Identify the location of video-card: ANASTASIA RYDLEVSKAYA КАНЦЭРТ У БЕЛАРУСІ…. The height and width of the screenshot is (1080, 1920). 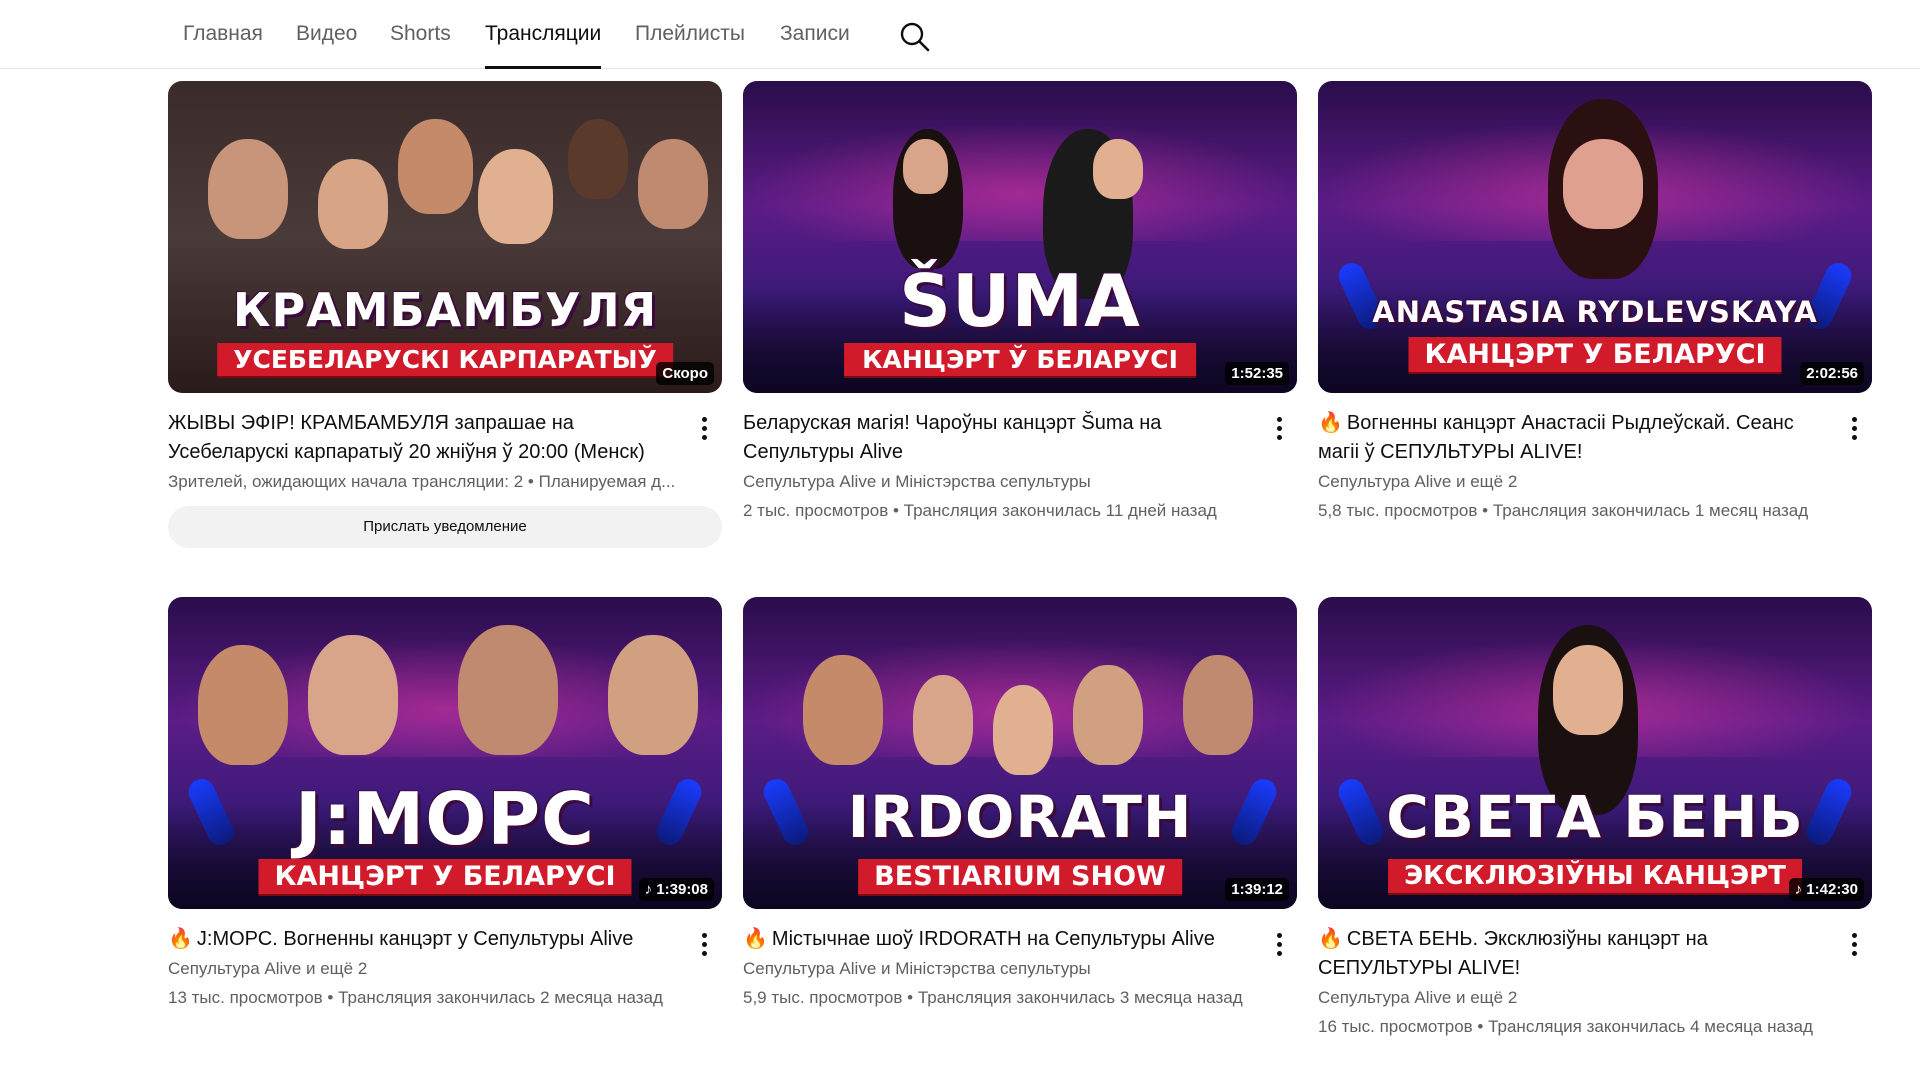
(1595, 303).